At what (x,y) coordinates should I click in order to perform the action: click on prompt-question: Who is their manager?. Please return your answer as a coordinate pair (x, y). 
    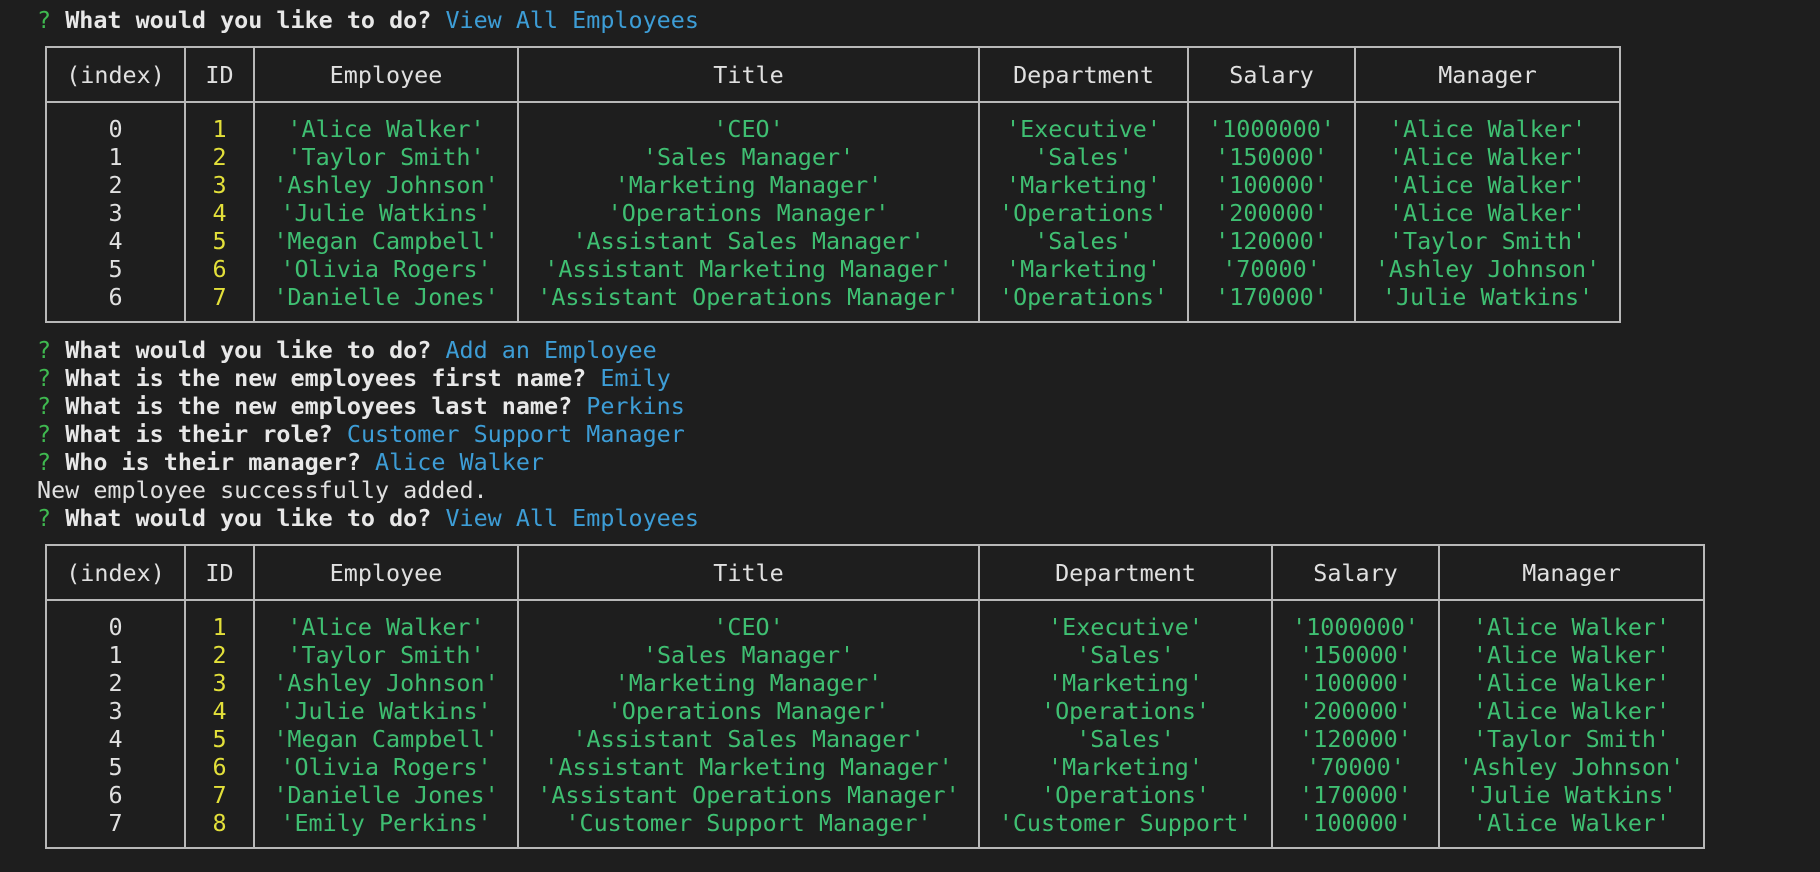
    Looking at the image, I should click on (213, 462).